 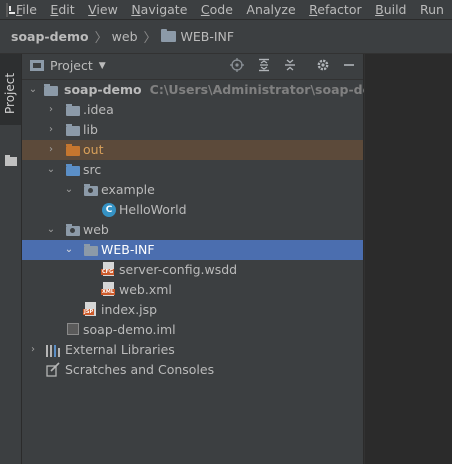 I want to click on menu-code: Code, so click(x=217, y=9).